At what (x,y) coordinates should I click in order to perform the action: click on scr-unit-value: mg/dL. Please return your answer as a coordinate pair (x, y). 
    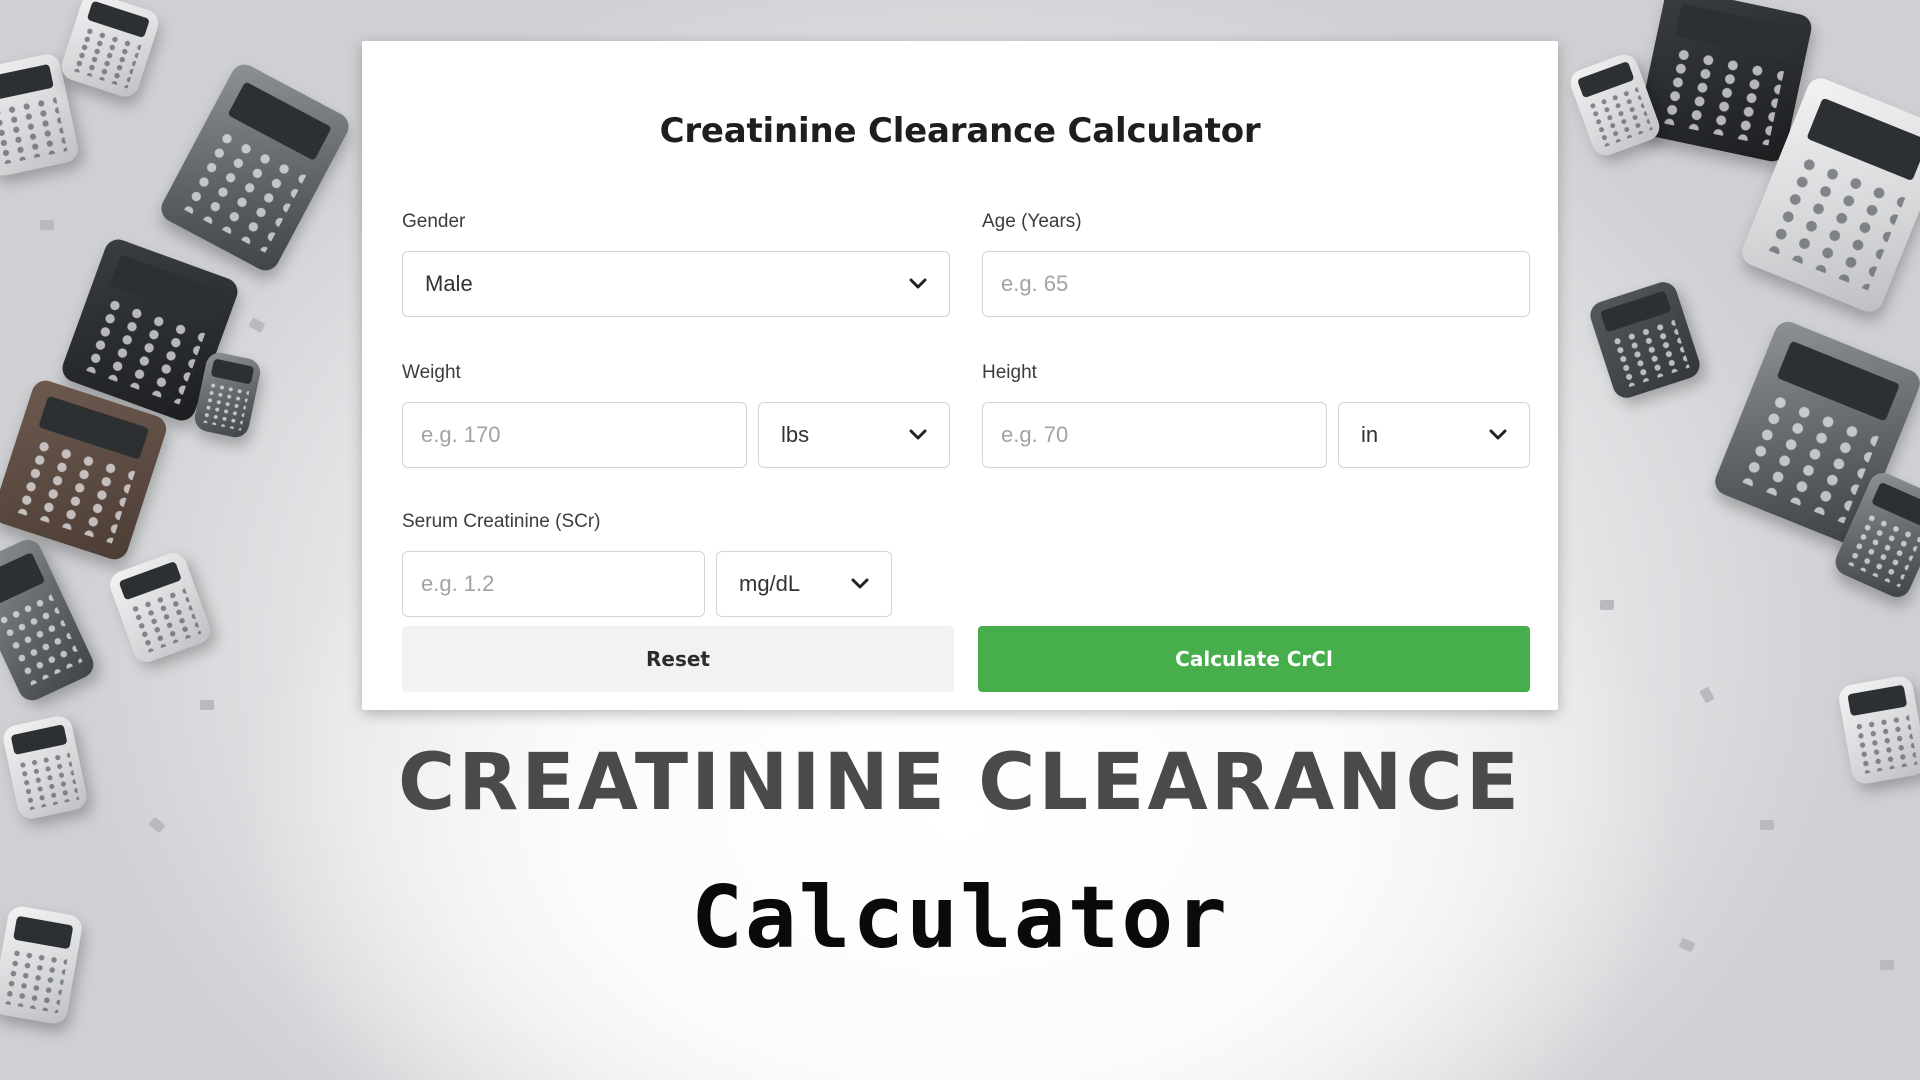
    Looking at the image, I should click on (770, 583).